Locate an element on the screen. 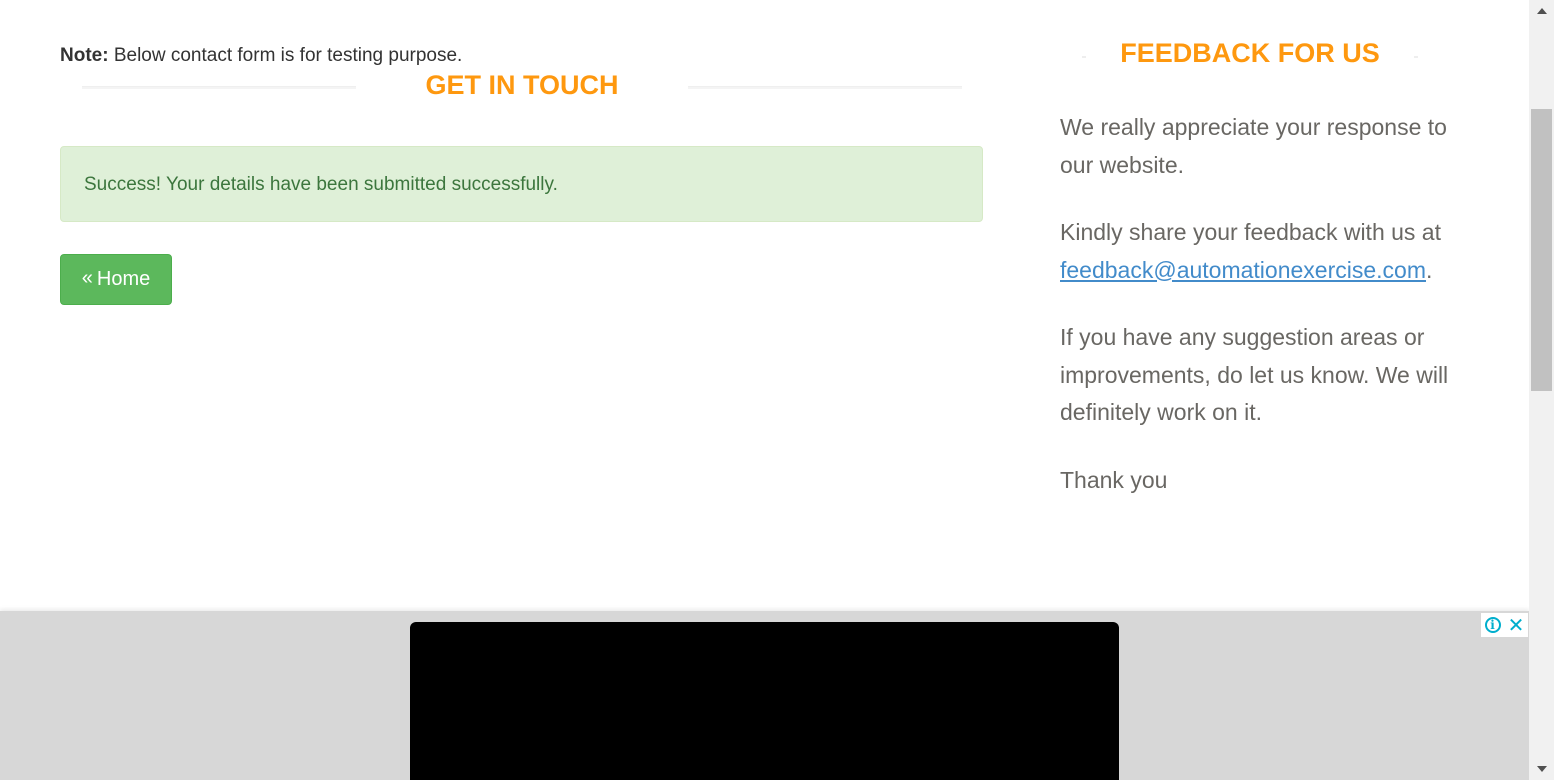  ad-video is located at coordinates (764, 701).